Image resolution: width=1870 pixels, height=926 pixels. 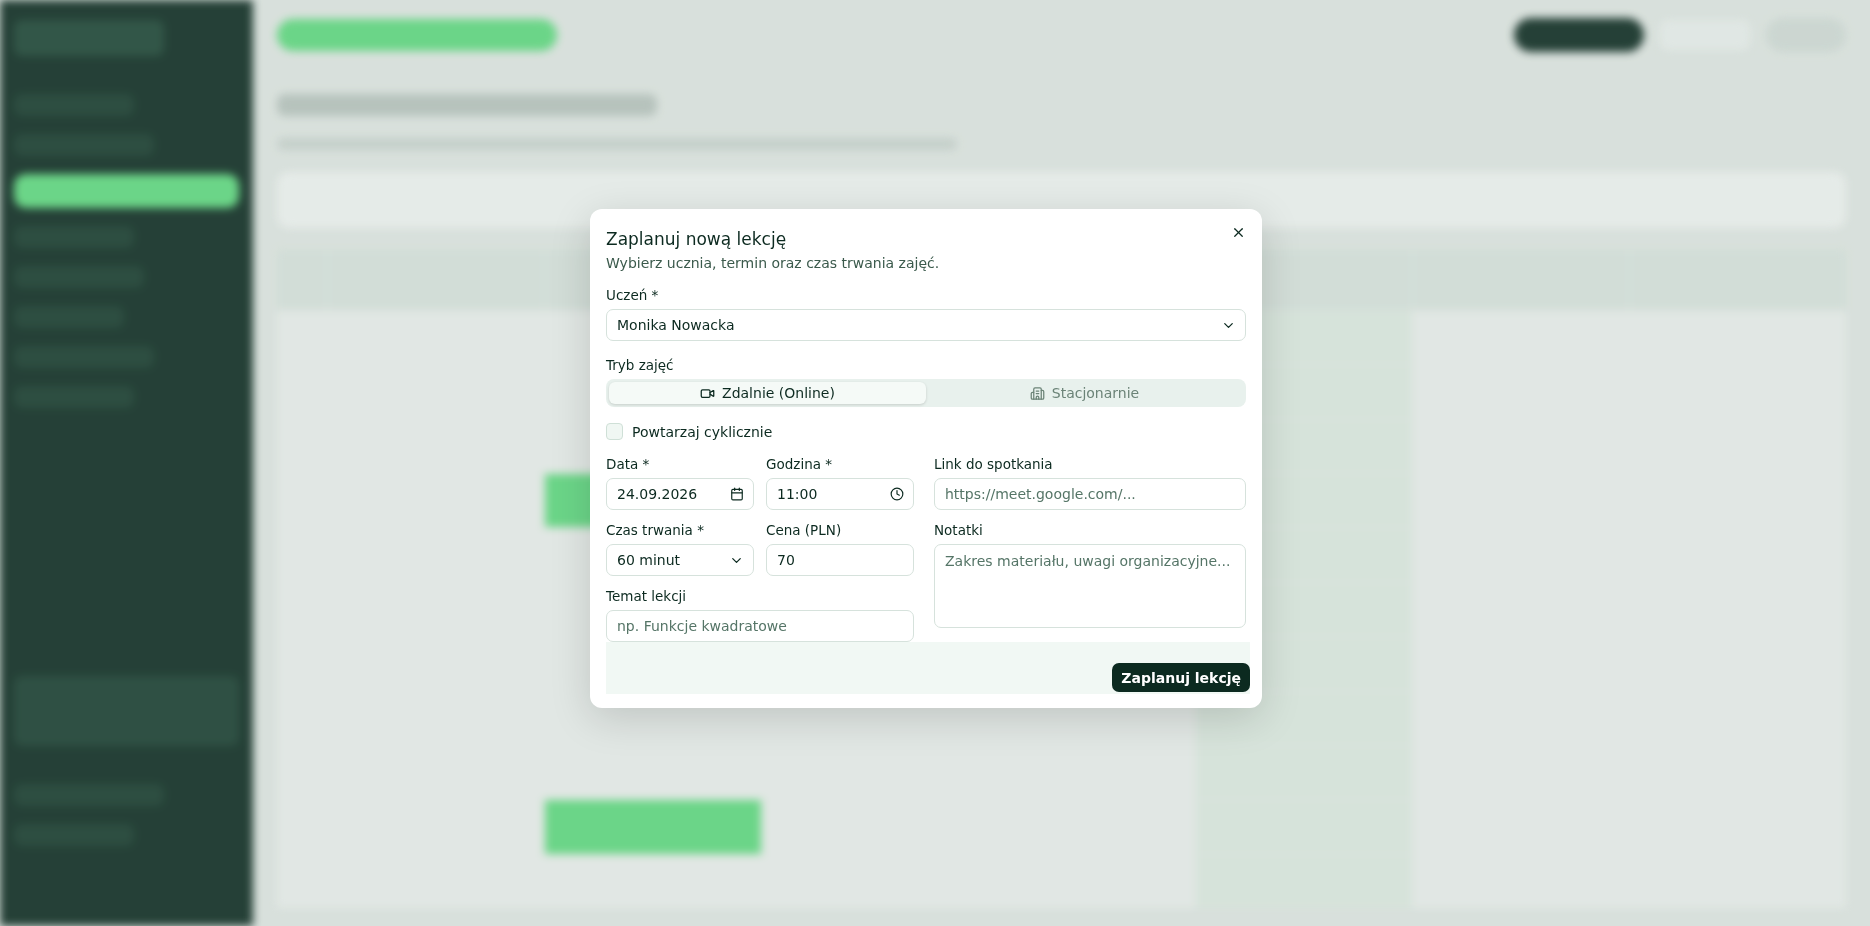 I want to click on duration-select: 60 minut, so click(x=680, y=560).